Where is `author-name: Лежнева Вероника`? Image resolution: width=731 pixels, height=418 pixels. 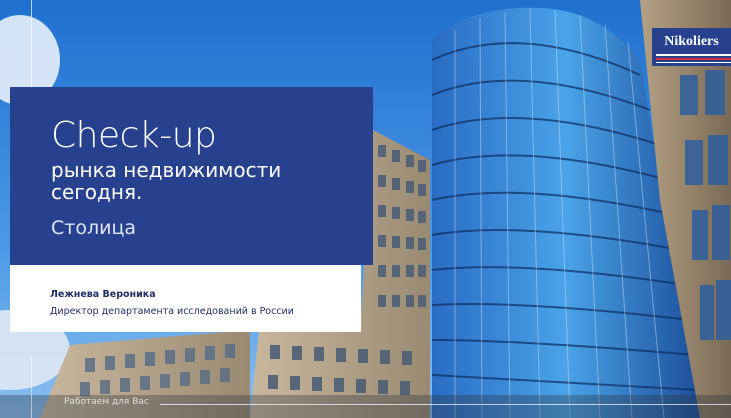
author-name: Лежнева Вероника is located at coordinates (103, 294).